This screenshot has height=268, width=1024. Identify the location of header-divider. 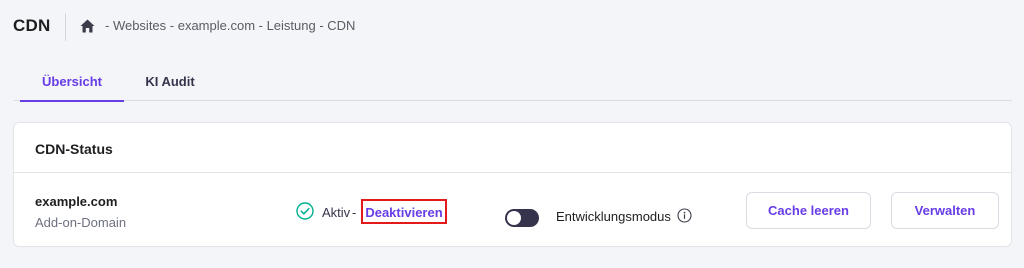
(65, 27).